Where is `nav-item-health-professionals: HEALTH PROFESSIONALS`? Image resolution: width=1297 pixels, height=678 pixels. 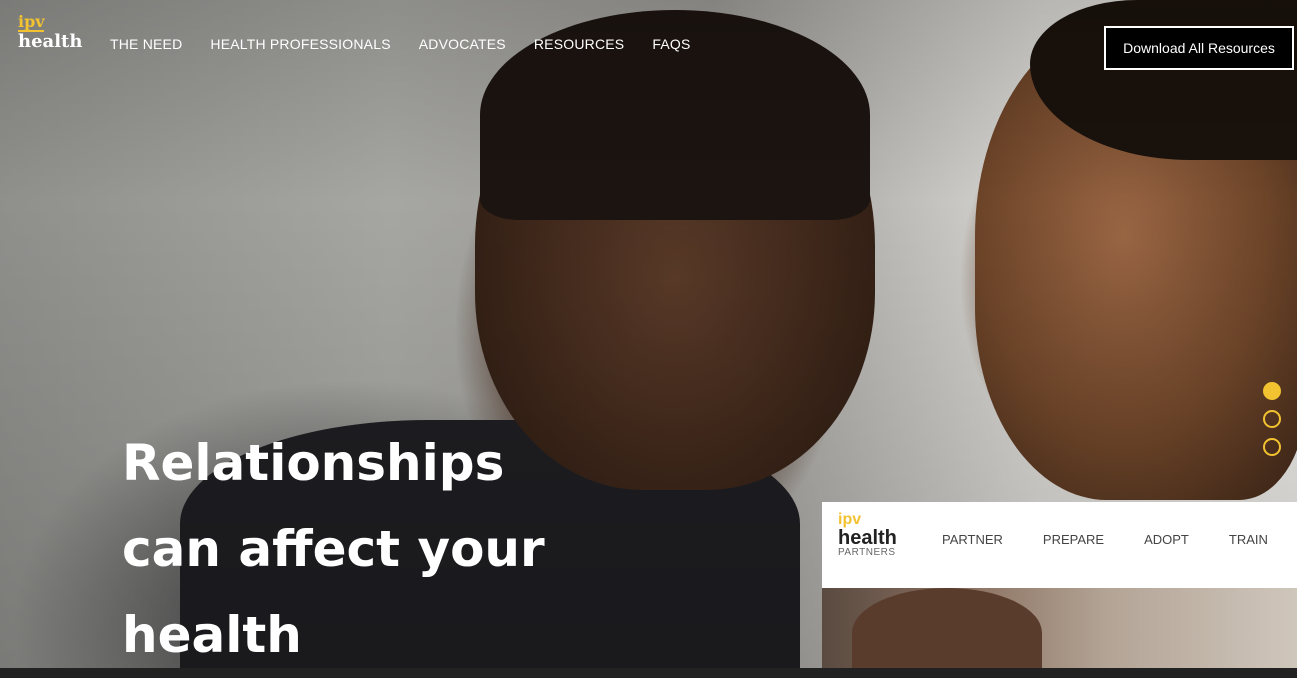
nav-item-health-professionals: HEALTH PROFESSIONALS is located at coordinates (300, 44).